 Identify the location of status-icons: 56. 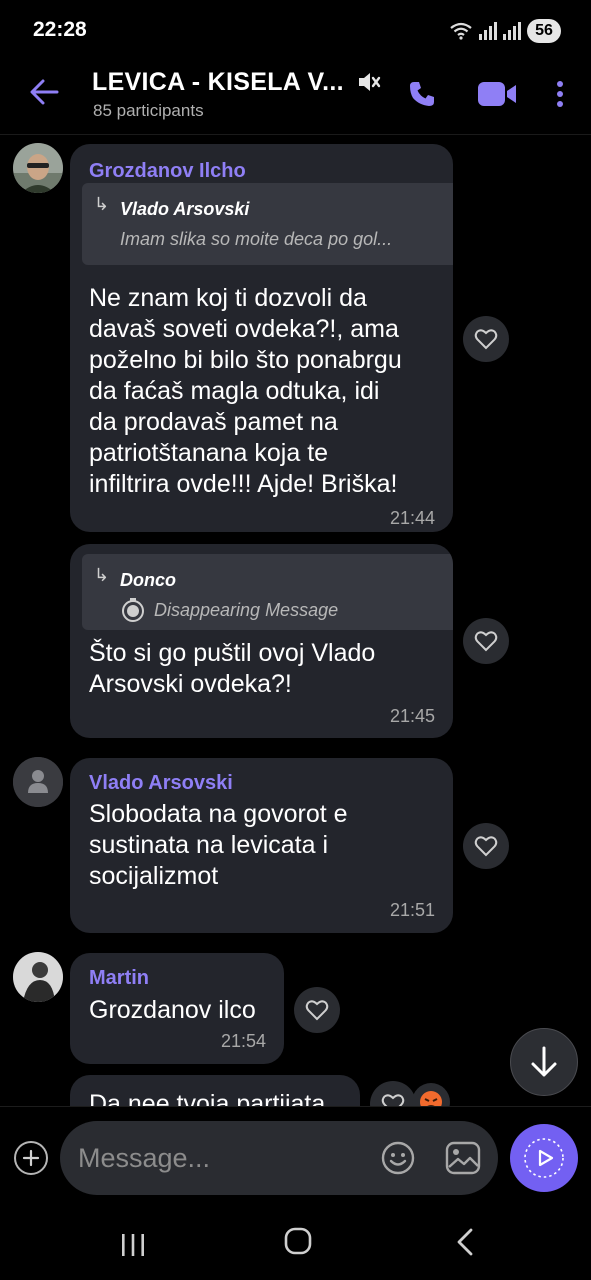
(505, 31).